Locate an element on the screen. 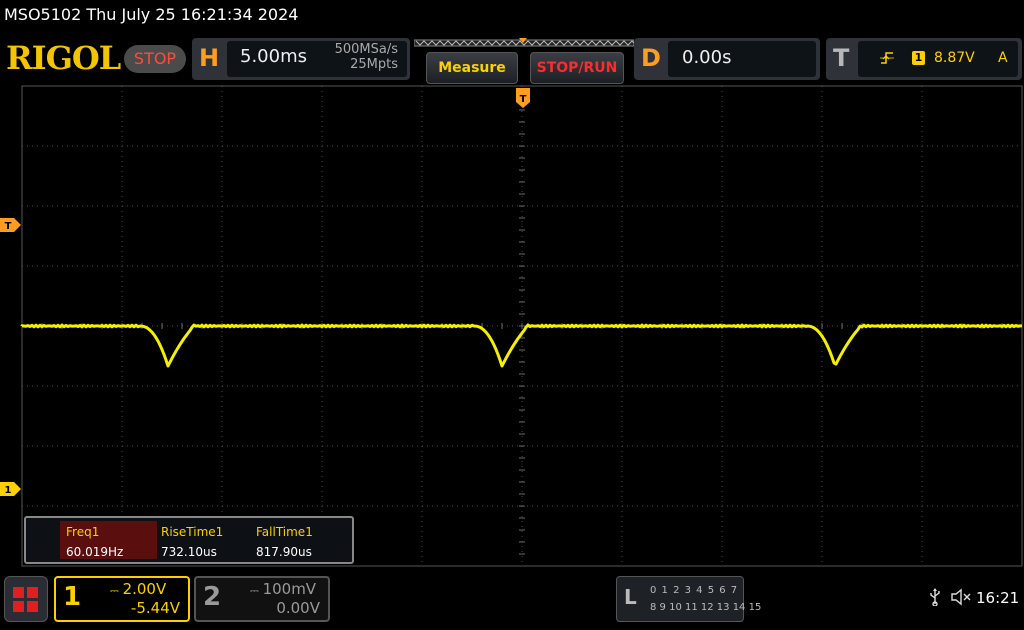  channel2-scale: ⎓ 100mV is located at coordinates (283, 589).